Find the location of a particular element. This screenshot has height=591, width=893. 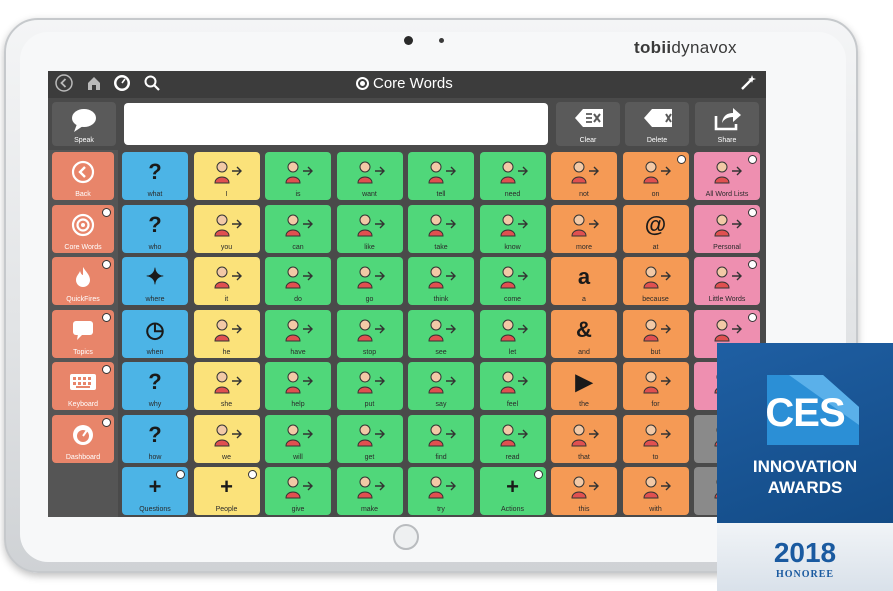

word-button-a: aa is located at coordinates (584, 281).